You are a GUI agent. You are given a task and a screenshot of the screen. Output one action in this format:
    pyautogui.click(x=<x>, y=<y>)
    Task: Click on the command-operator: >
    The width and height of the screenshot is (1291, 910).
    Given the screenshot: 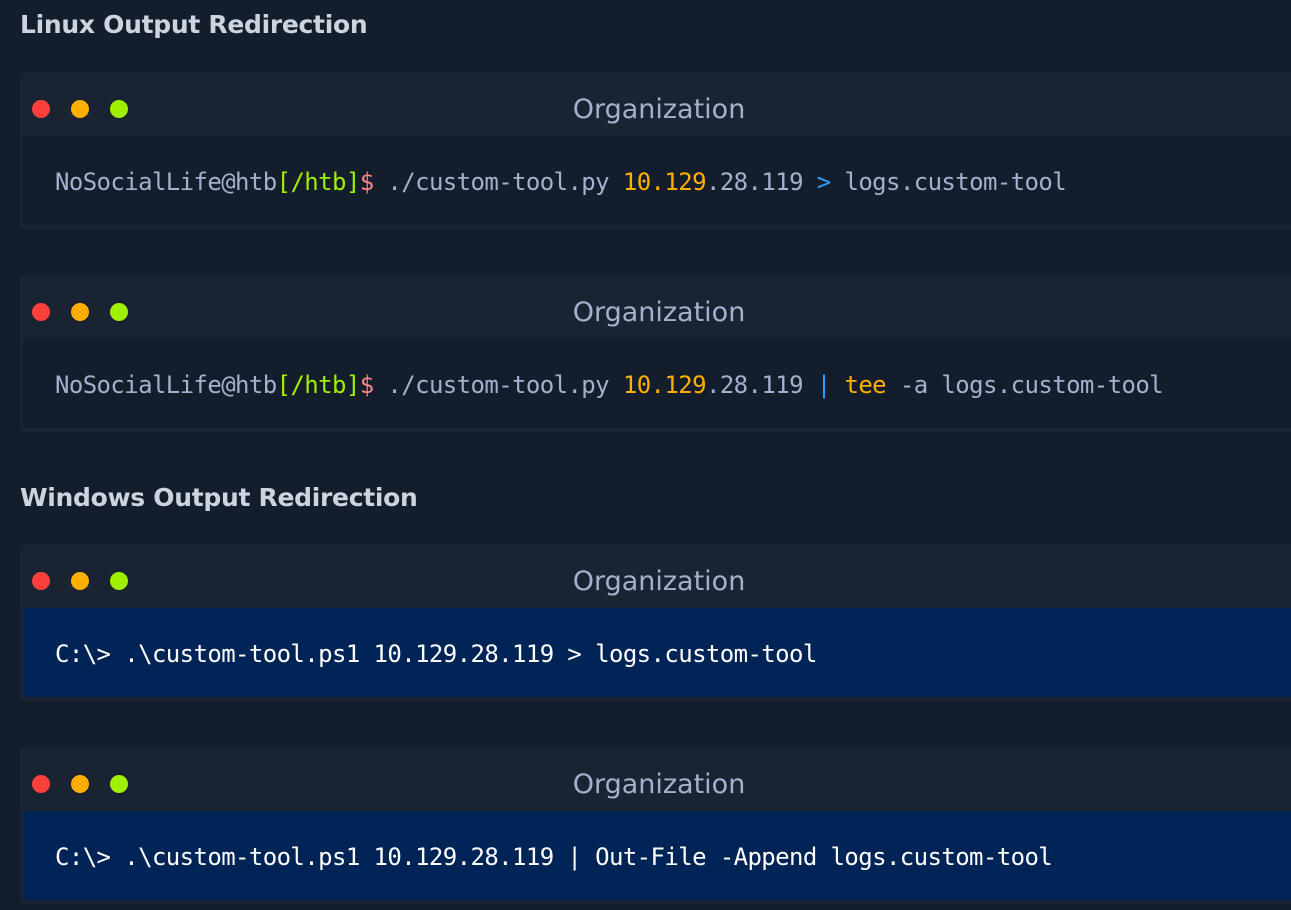 What is the action you would take?
    pyautogui.click(x=823, y=182)
    